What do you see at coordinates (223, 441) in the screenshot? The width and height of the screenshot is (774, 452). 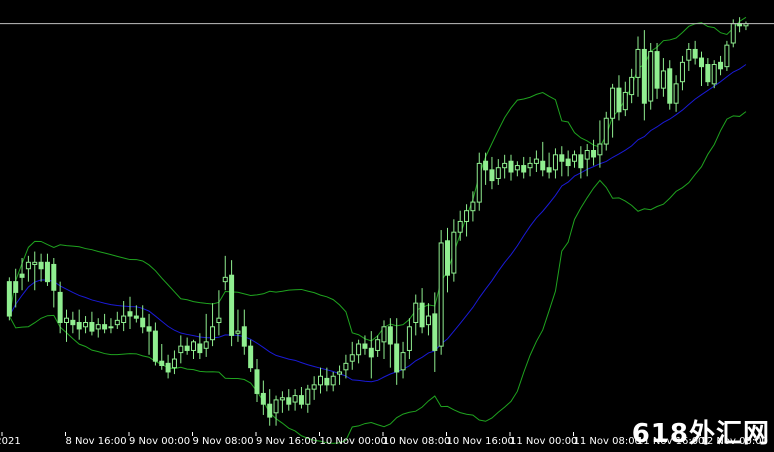 I see `x-tick-label: 9 Nov 08:00` at bounding box center [223, 441].